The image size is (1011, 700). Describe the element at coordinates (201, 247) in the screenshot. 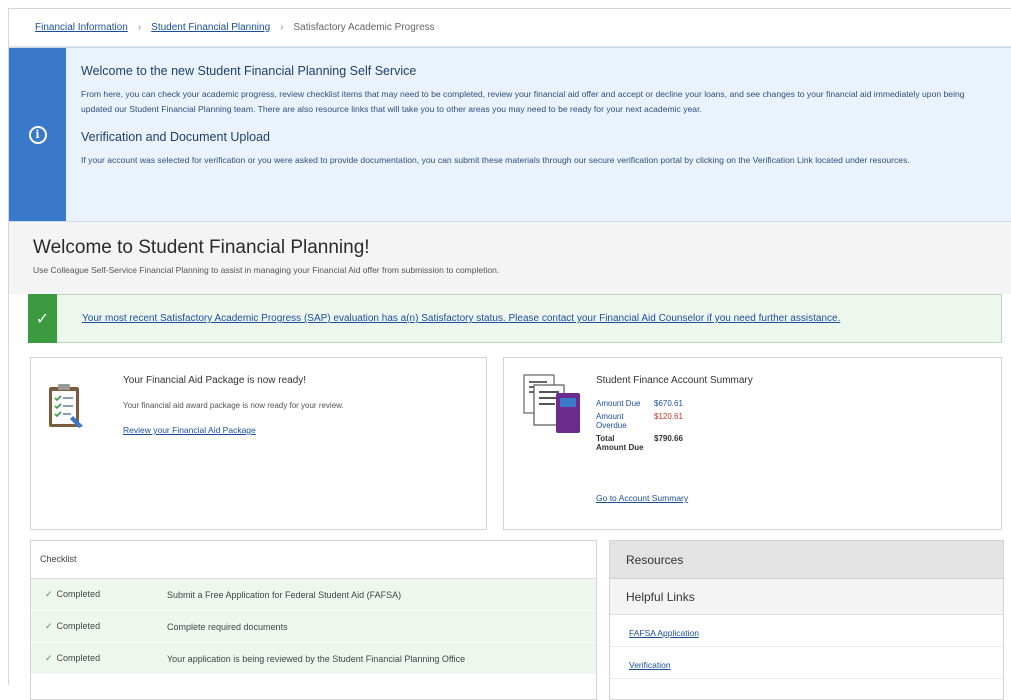

I see `page-title: Welcome to Student Financial Planning!` at that location.